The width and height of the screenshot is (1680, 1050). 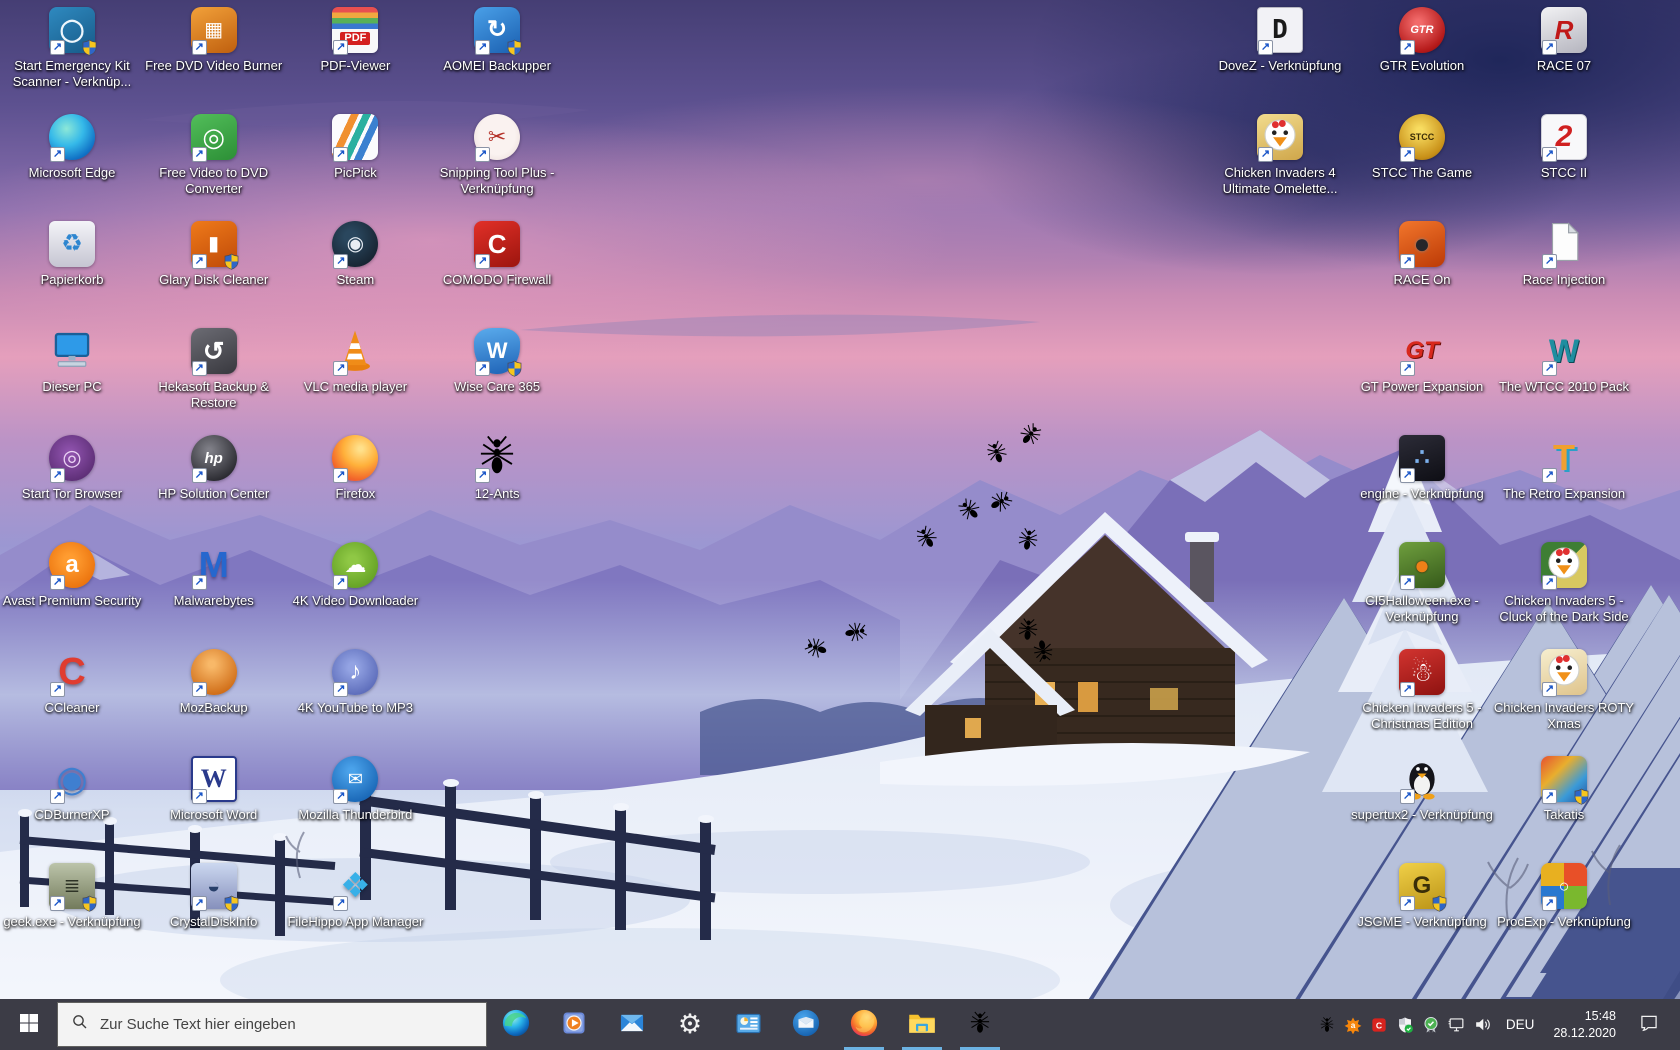 What do you see at coordinates (355, 493) in the screenshot?
I see `desktop-icon-label: Firefox` at bounding box center [355, 493].